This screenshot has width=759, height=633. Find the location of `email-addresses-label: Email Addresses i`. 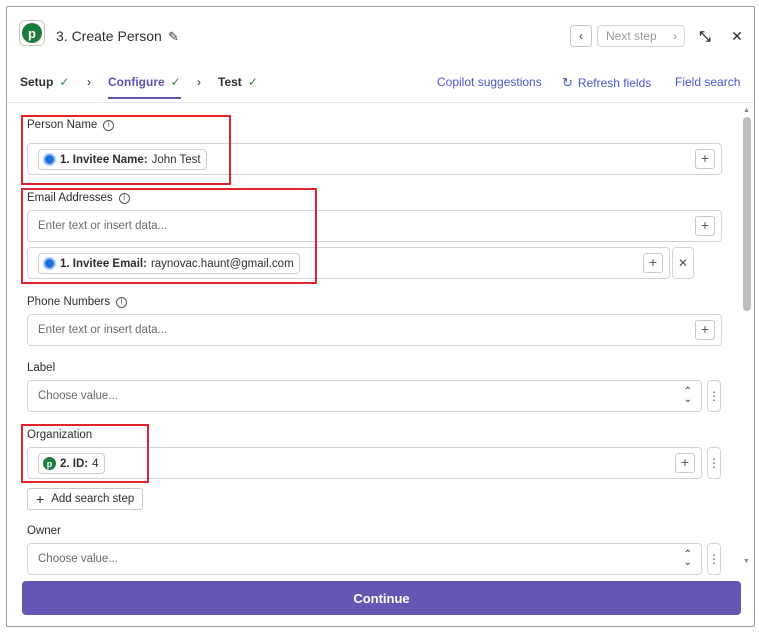

email-addresses-label: Email Addresses i is located at coordinates (78, 198).